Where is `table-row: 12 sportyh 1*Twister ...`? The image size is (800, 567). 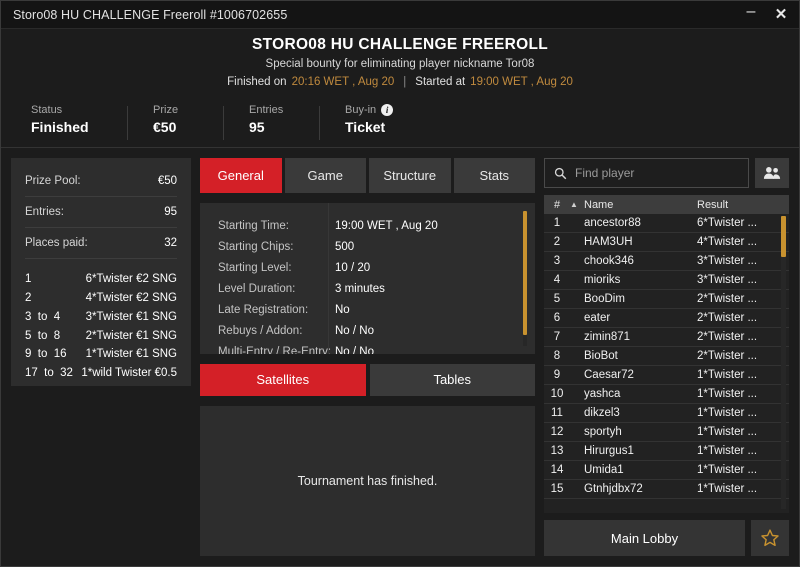
table-row: 12 sportyh 1*Twister ... is located at coordinates (666, 432).